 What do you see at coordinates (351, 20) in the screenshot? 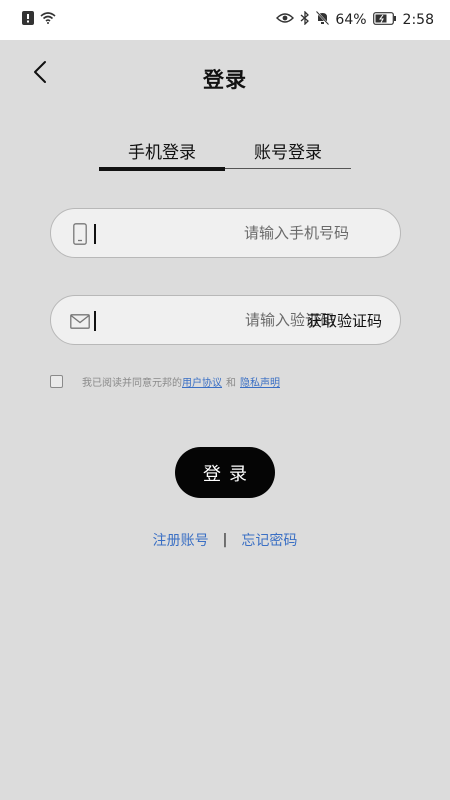
I see `battery-percent: 64%` at bounding box center [351, 20].